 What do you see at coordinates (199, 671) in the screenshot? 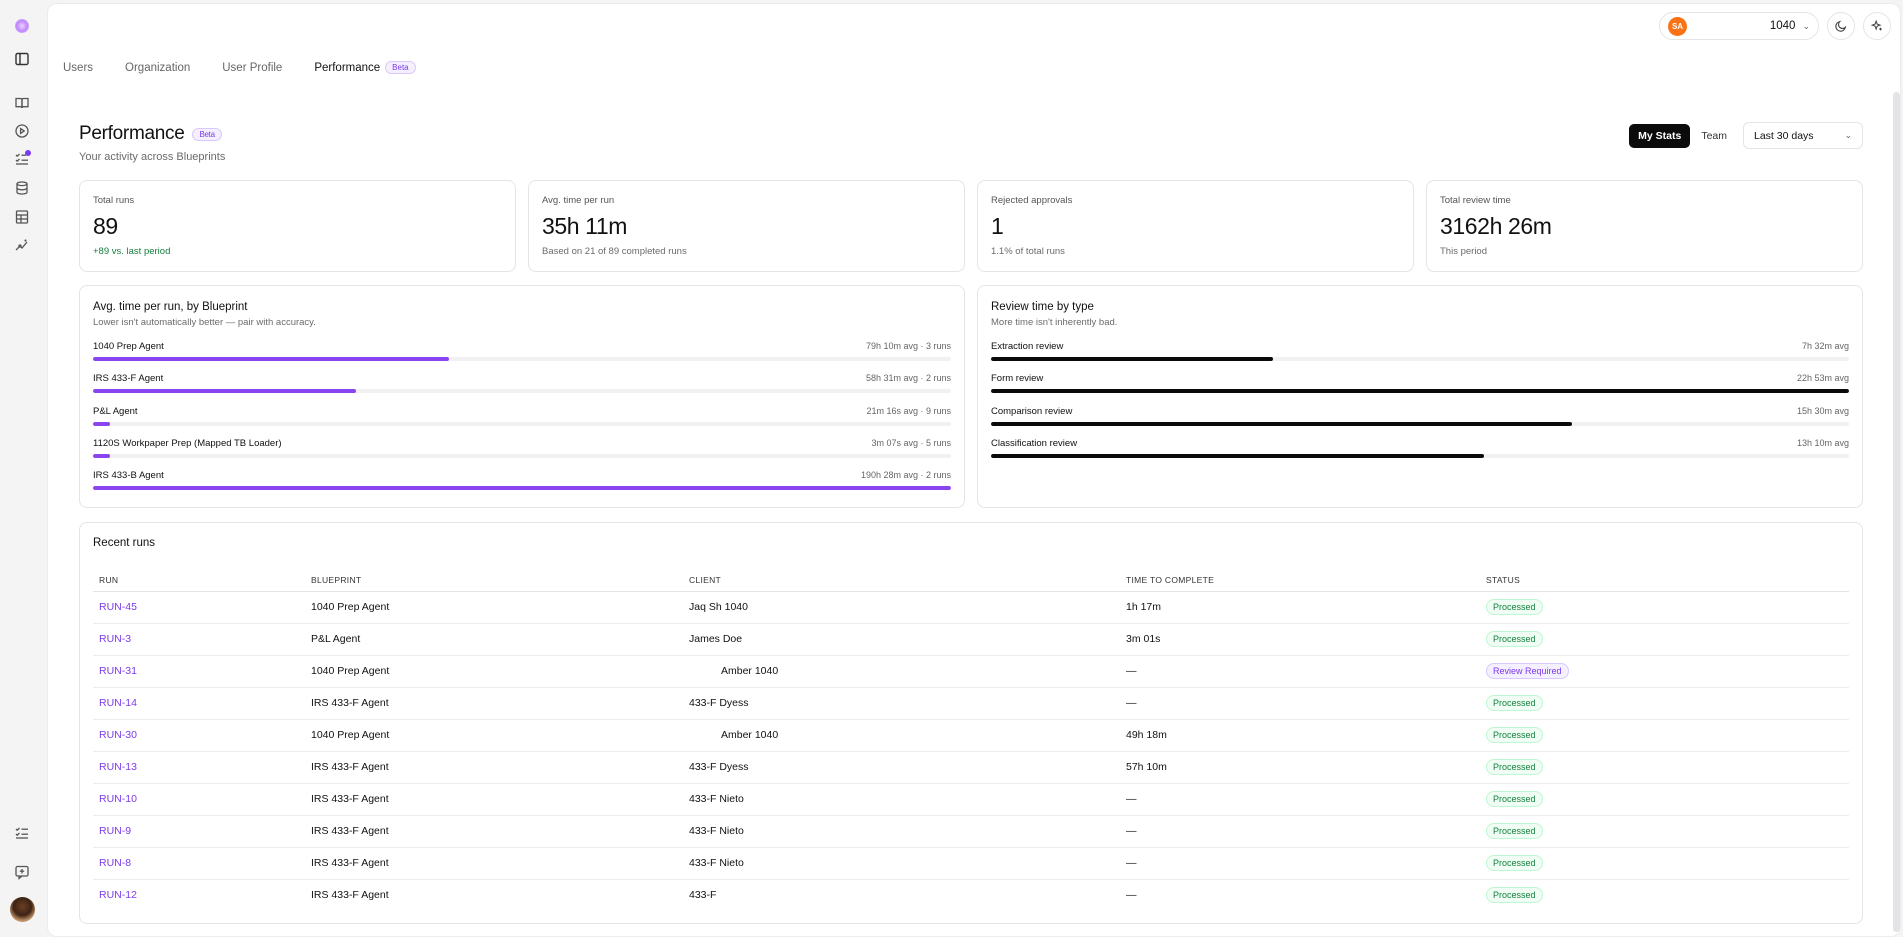
I see `run-link: RUN-31` at bounding box center [199, 671].